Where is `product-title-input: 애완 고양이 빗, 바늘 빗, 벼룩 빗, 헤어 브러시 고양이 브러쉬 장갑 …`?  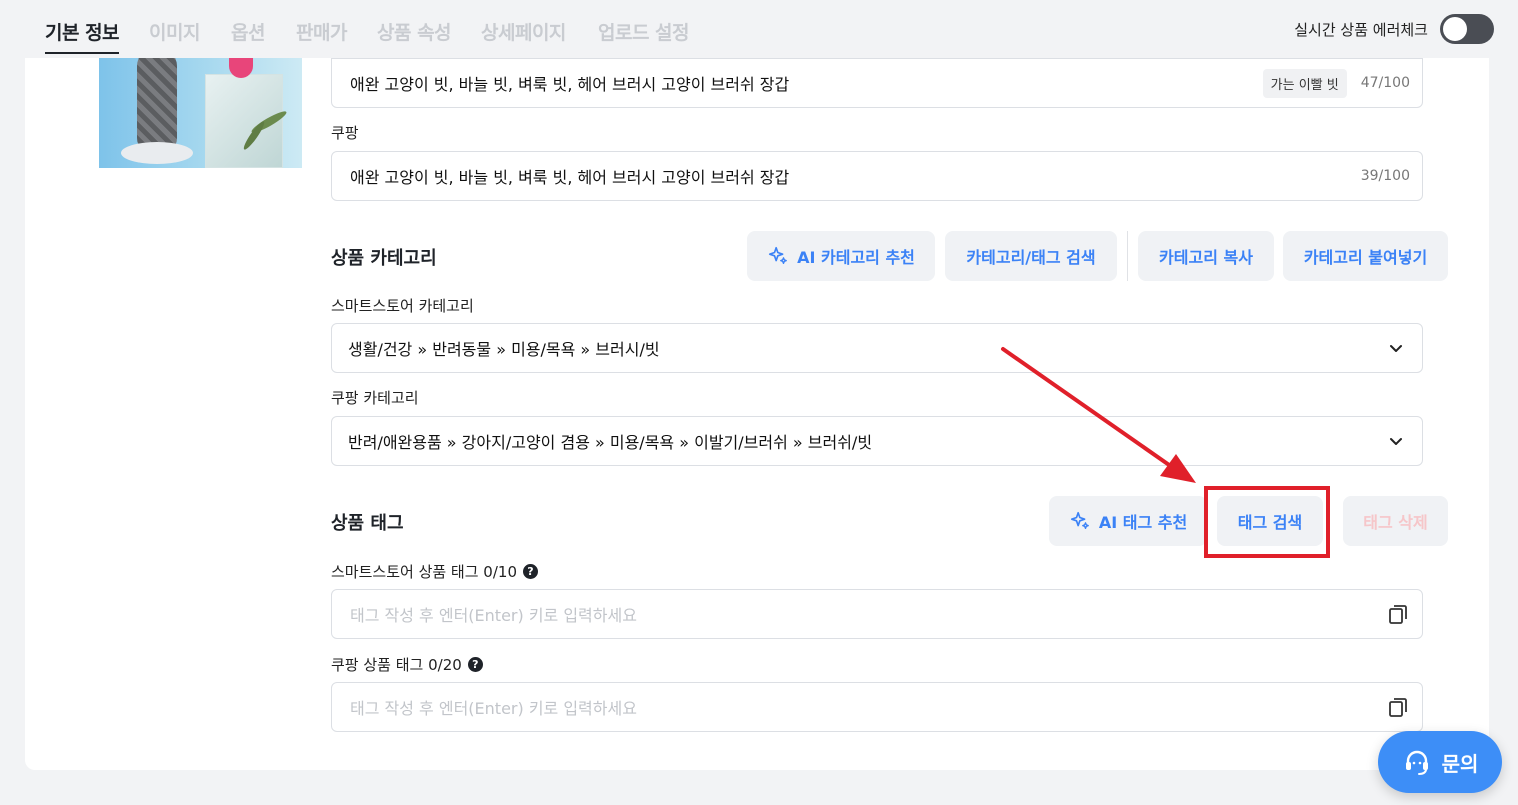 product-title-input: 애완 고양이 빗, 바늘 빗, 벼룩 빗, 헤어 브러시 고양이 브러쉬 장갑 … is located at coordinates (877, 83).